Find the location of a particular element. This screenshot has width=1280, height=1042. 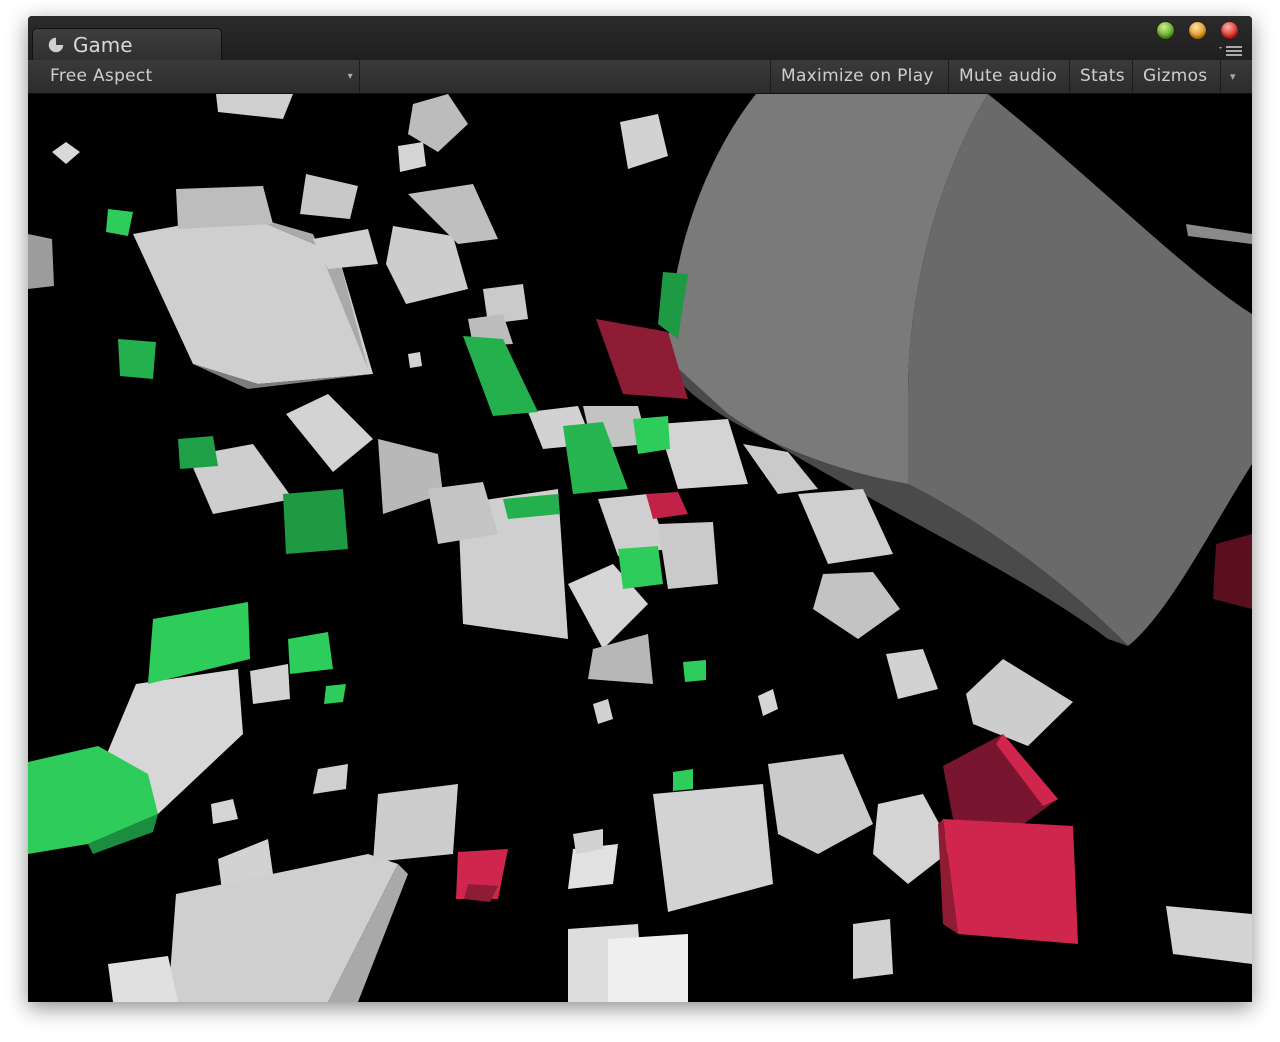

gizmos-label: Gizmos is located at coordinates (1175, 76).